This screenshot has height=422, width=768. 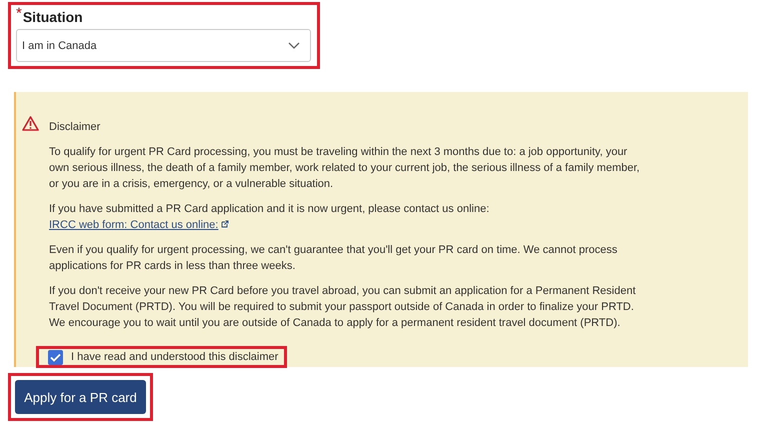 What do you see at coordinates (80, 397) in the screenshot?
I see `apply-button: Apply for a PR card` at bounding box center [80, 397].